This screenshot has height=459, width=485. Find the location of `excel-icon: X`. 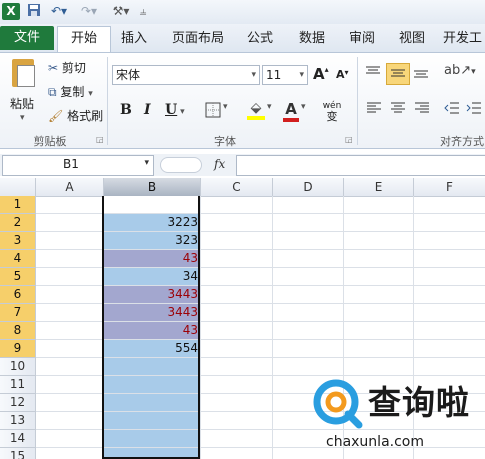

excel-icon: X is located at coordinates (11, 11).